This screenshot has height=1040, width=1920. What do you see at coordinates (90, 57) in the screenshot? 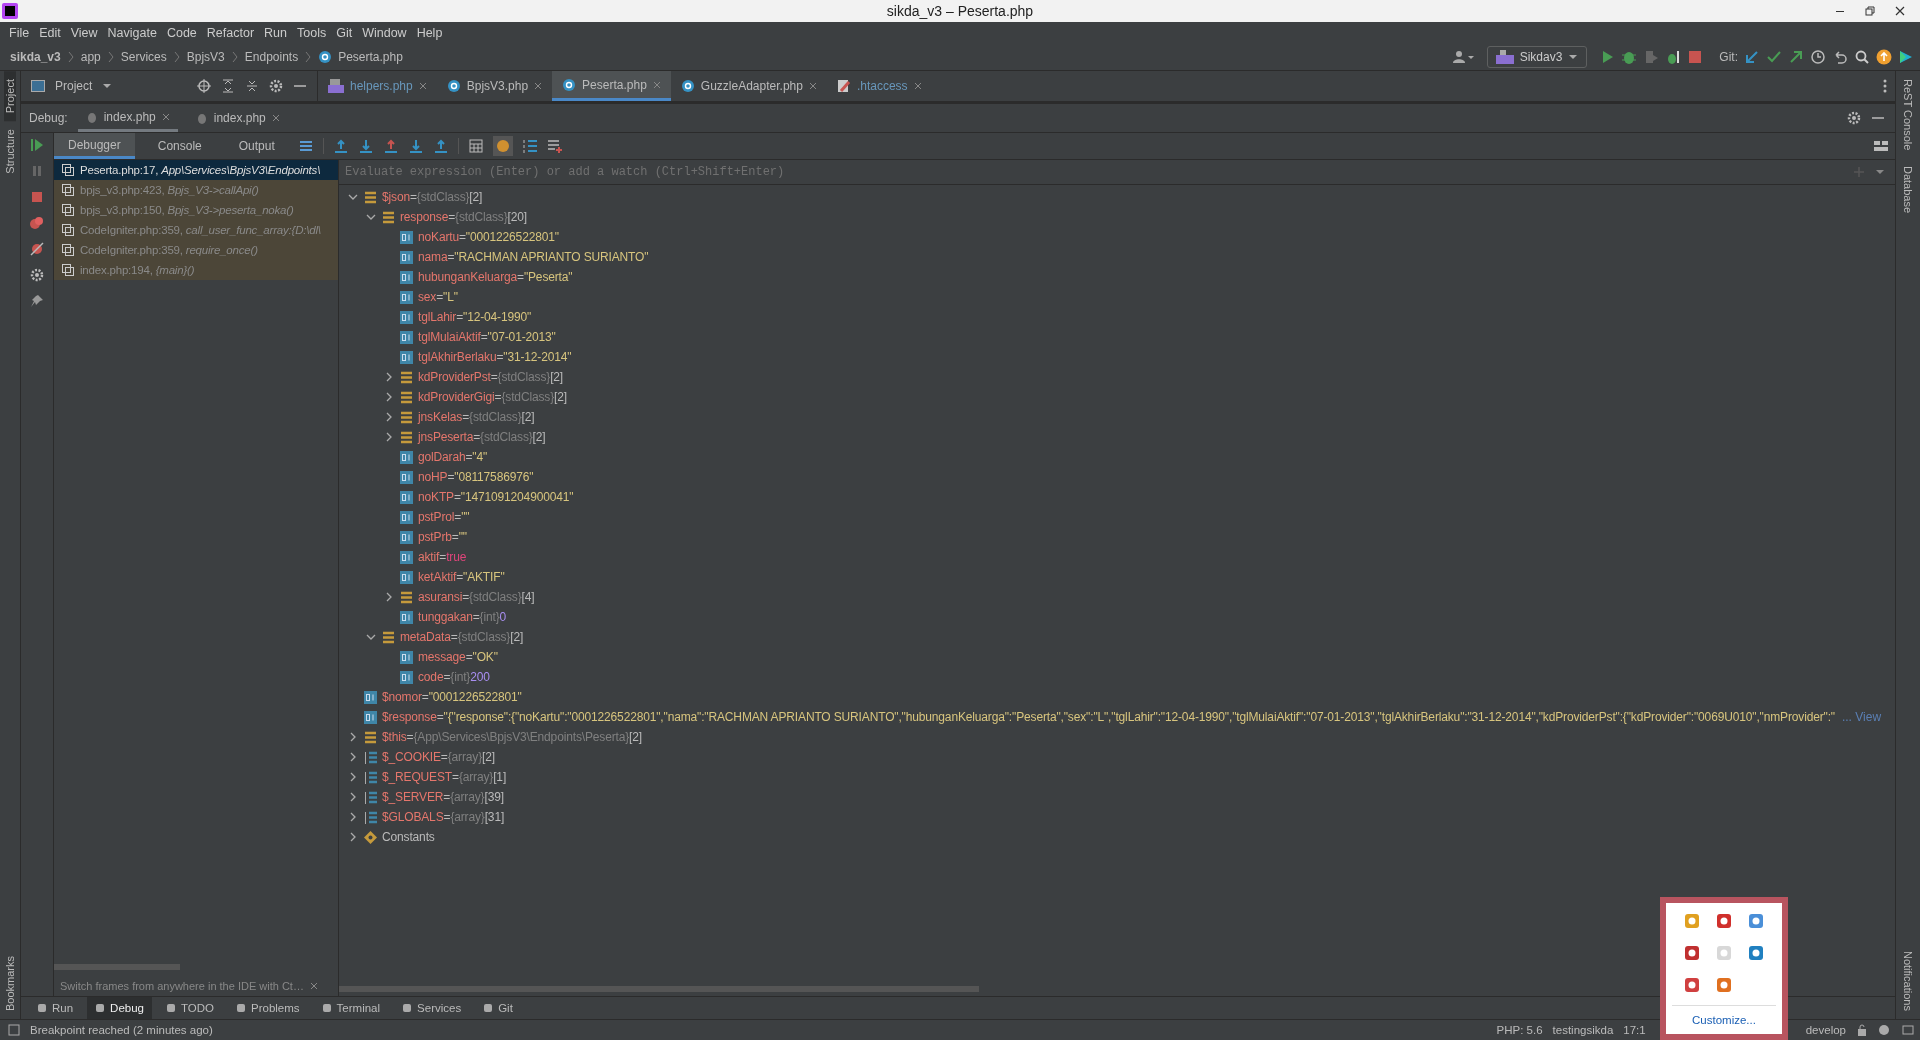
I see `breadcrumb: app` at bounding box center [90, 57].